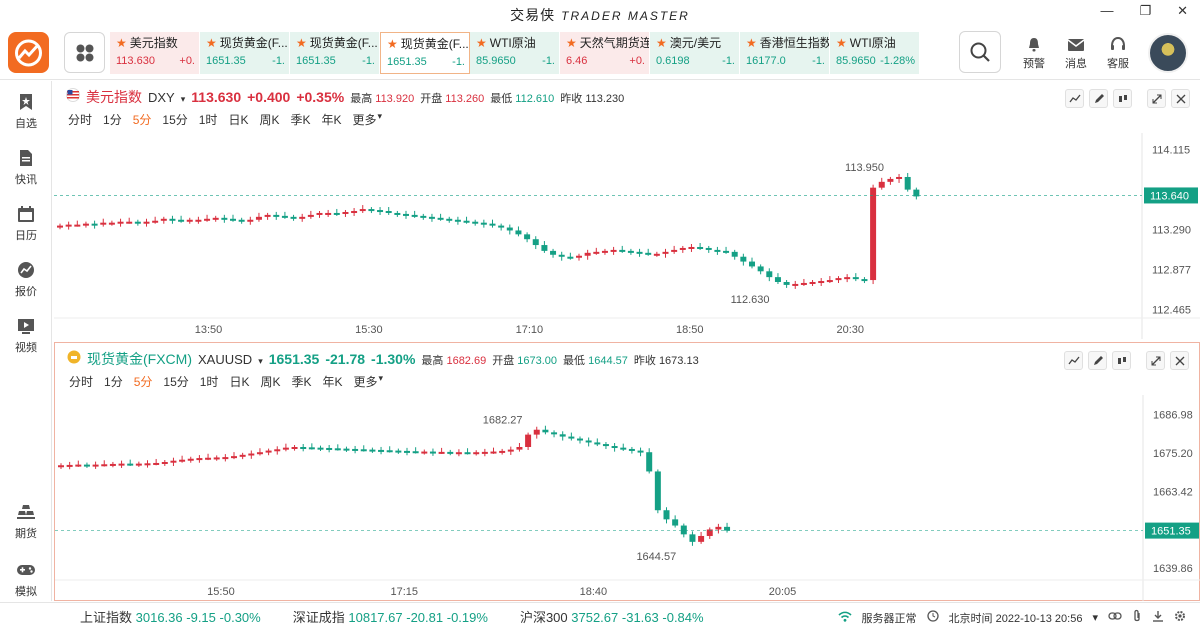  I want to click on low-annotation: 1644.57, so click(656, 557).